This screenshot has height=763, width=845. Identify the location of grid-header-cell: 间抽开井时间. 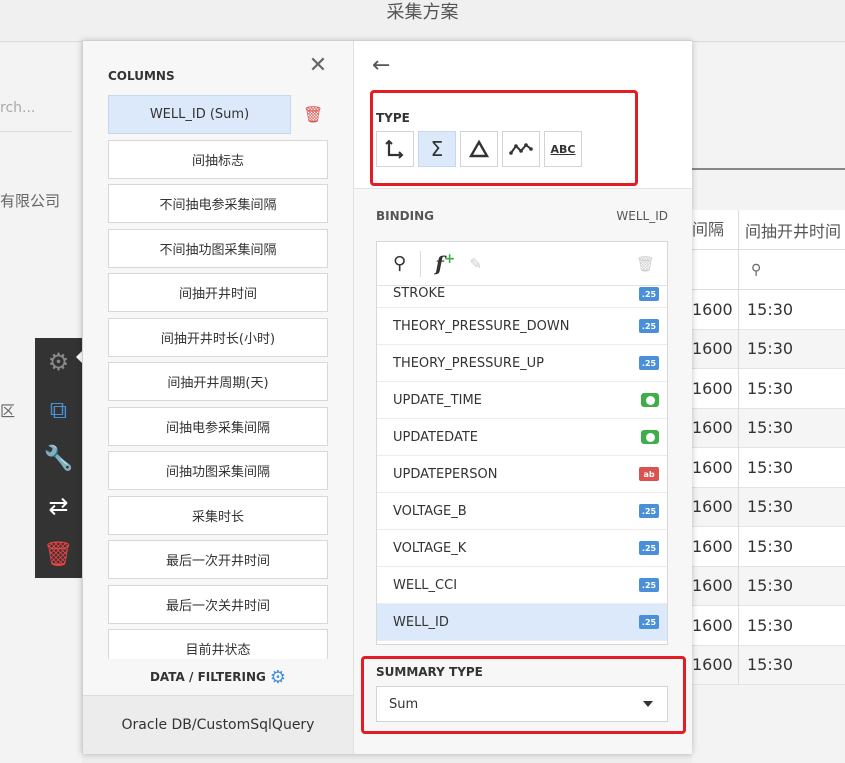
(790, 230).